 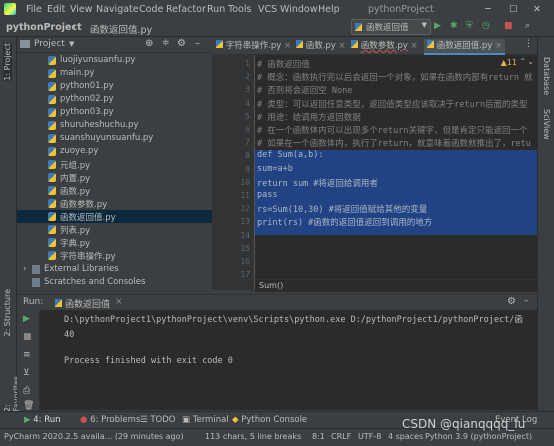 What do you see at coordinates (318, 436) in the screenshot?
I see `status-position: 8:1` at bounding box center [318, 436].